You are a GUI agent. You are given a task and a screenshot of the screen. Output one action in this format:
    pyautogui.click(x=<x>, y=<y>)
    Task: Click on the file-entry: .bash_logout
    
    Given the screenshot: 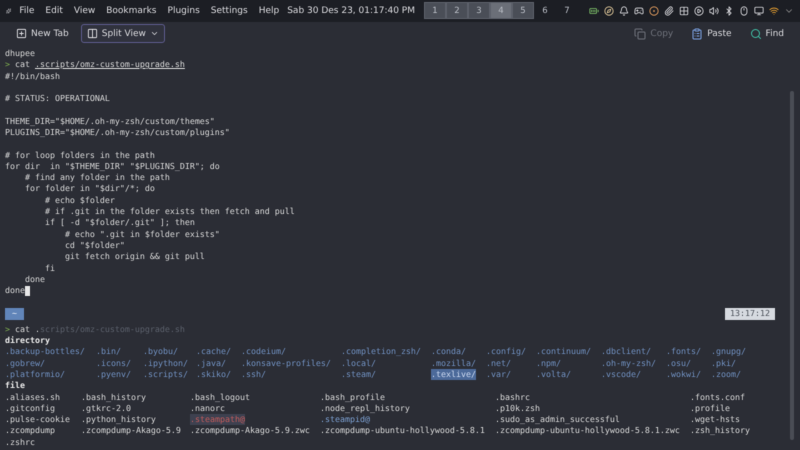 What is the action you would take?
    pyautogui.click(x=220, y=397)
    